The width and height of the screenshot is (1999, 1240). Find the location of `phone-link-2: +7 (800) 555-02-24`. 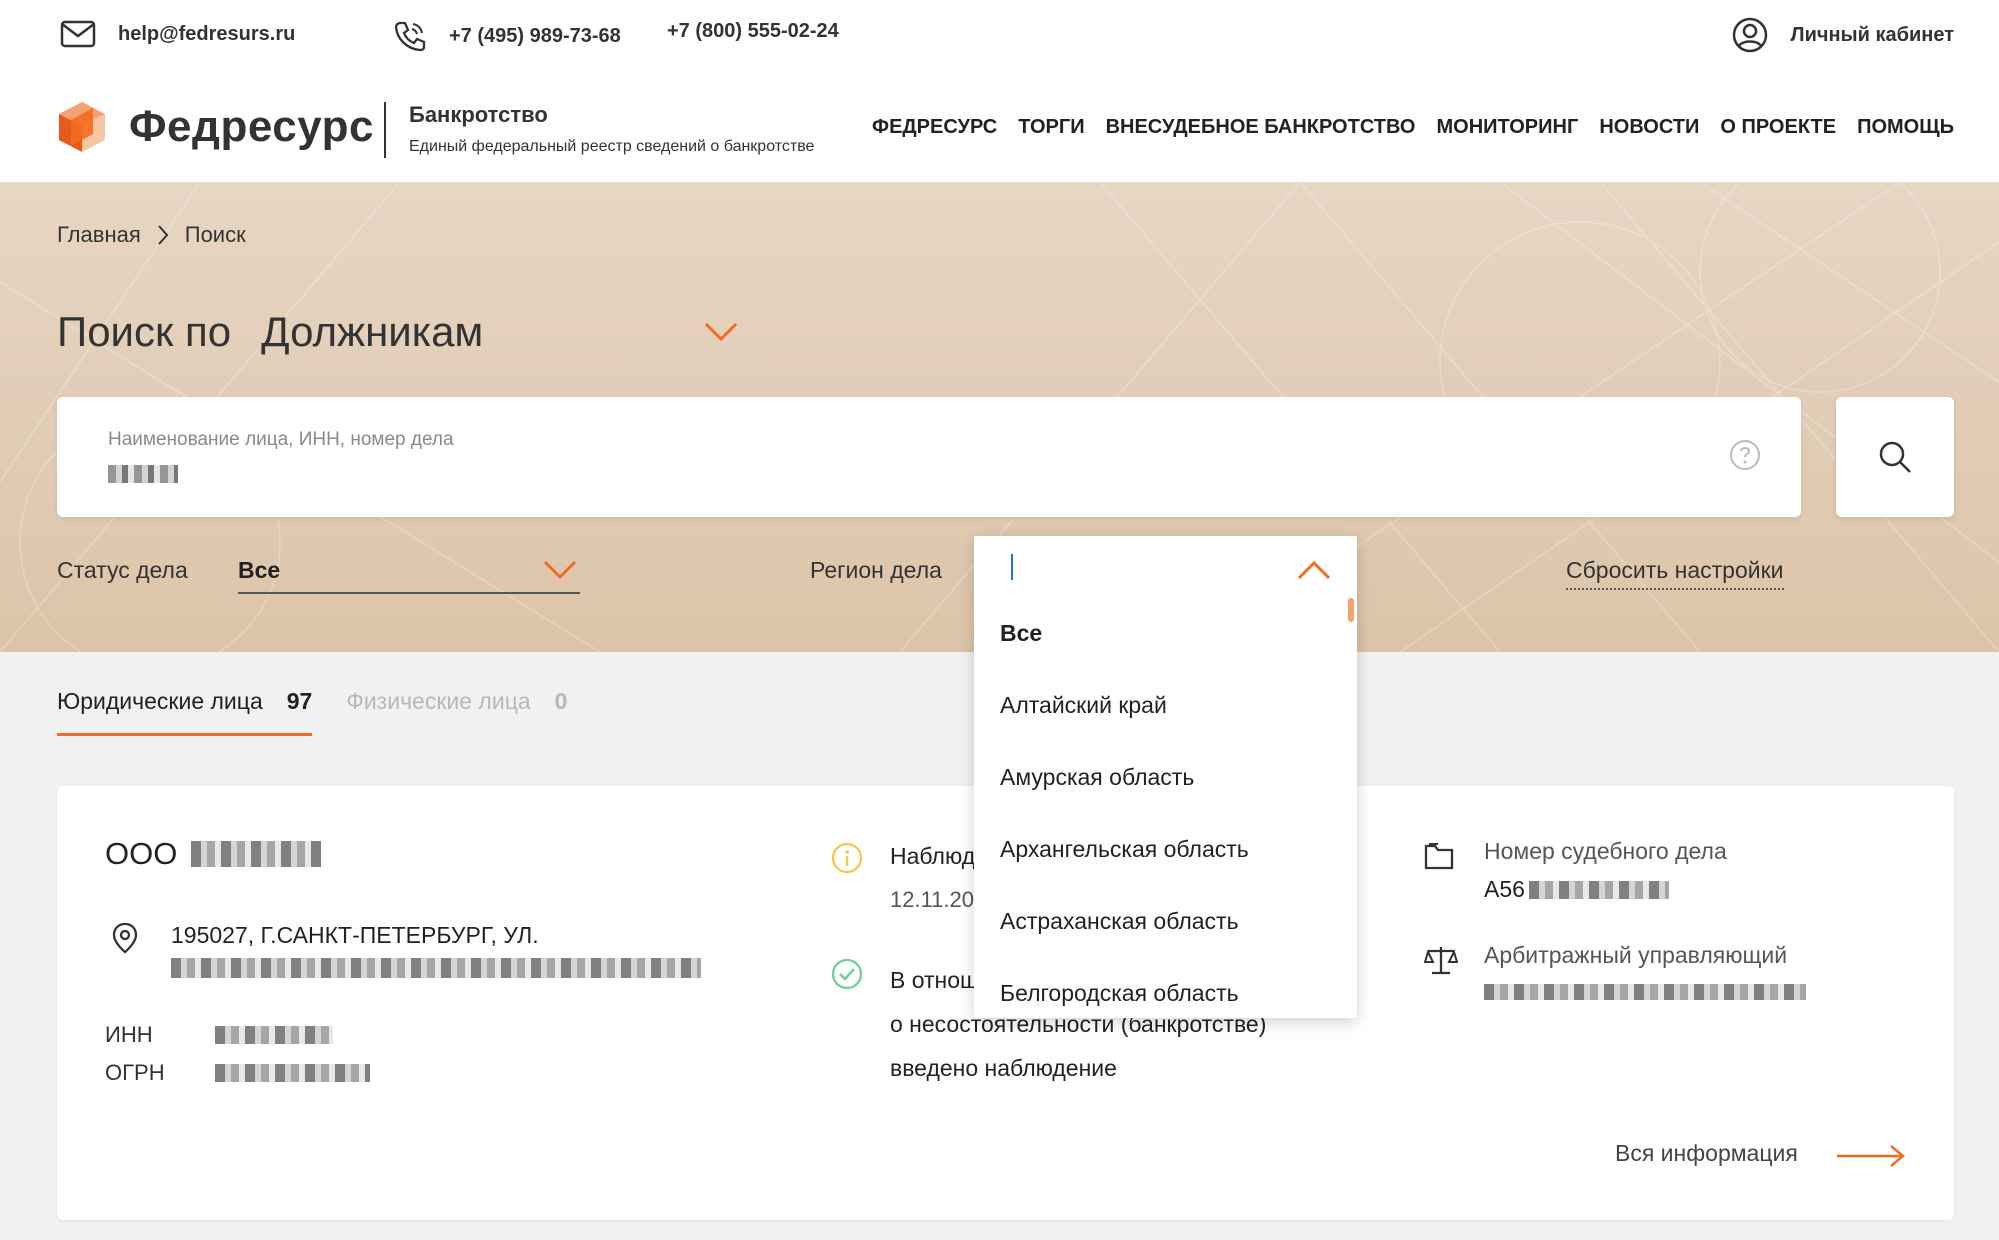

phone-link-2: +7 (800) 555-02-24 is located at coordinates (753, 31).